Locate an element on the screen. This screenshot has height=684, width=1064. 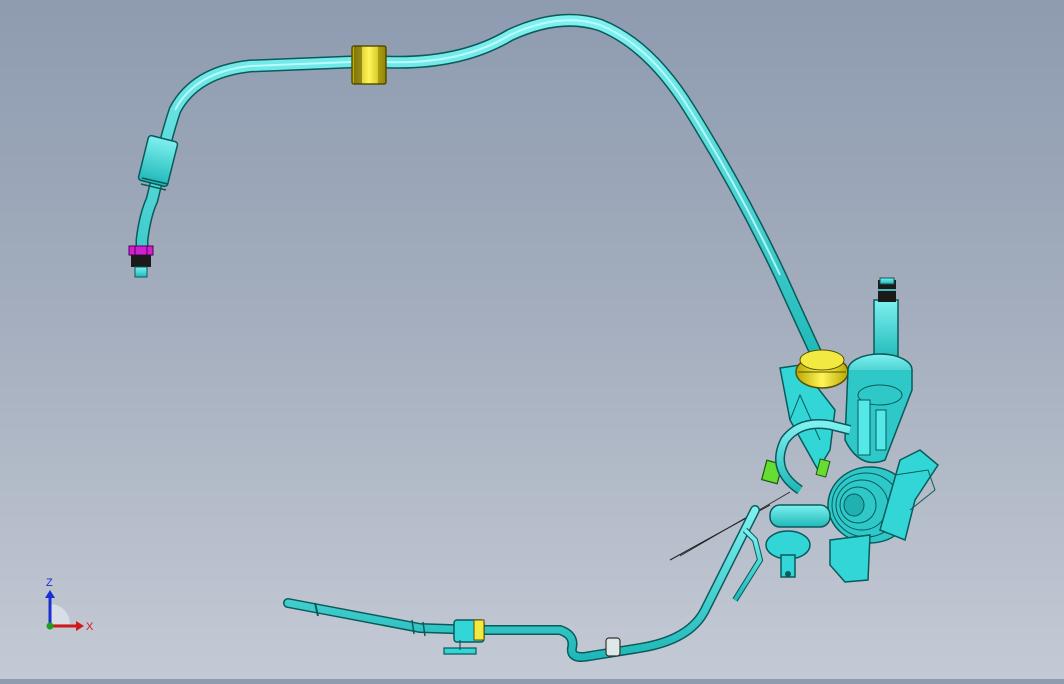
hex-nut is located at coordinates (141, 261).